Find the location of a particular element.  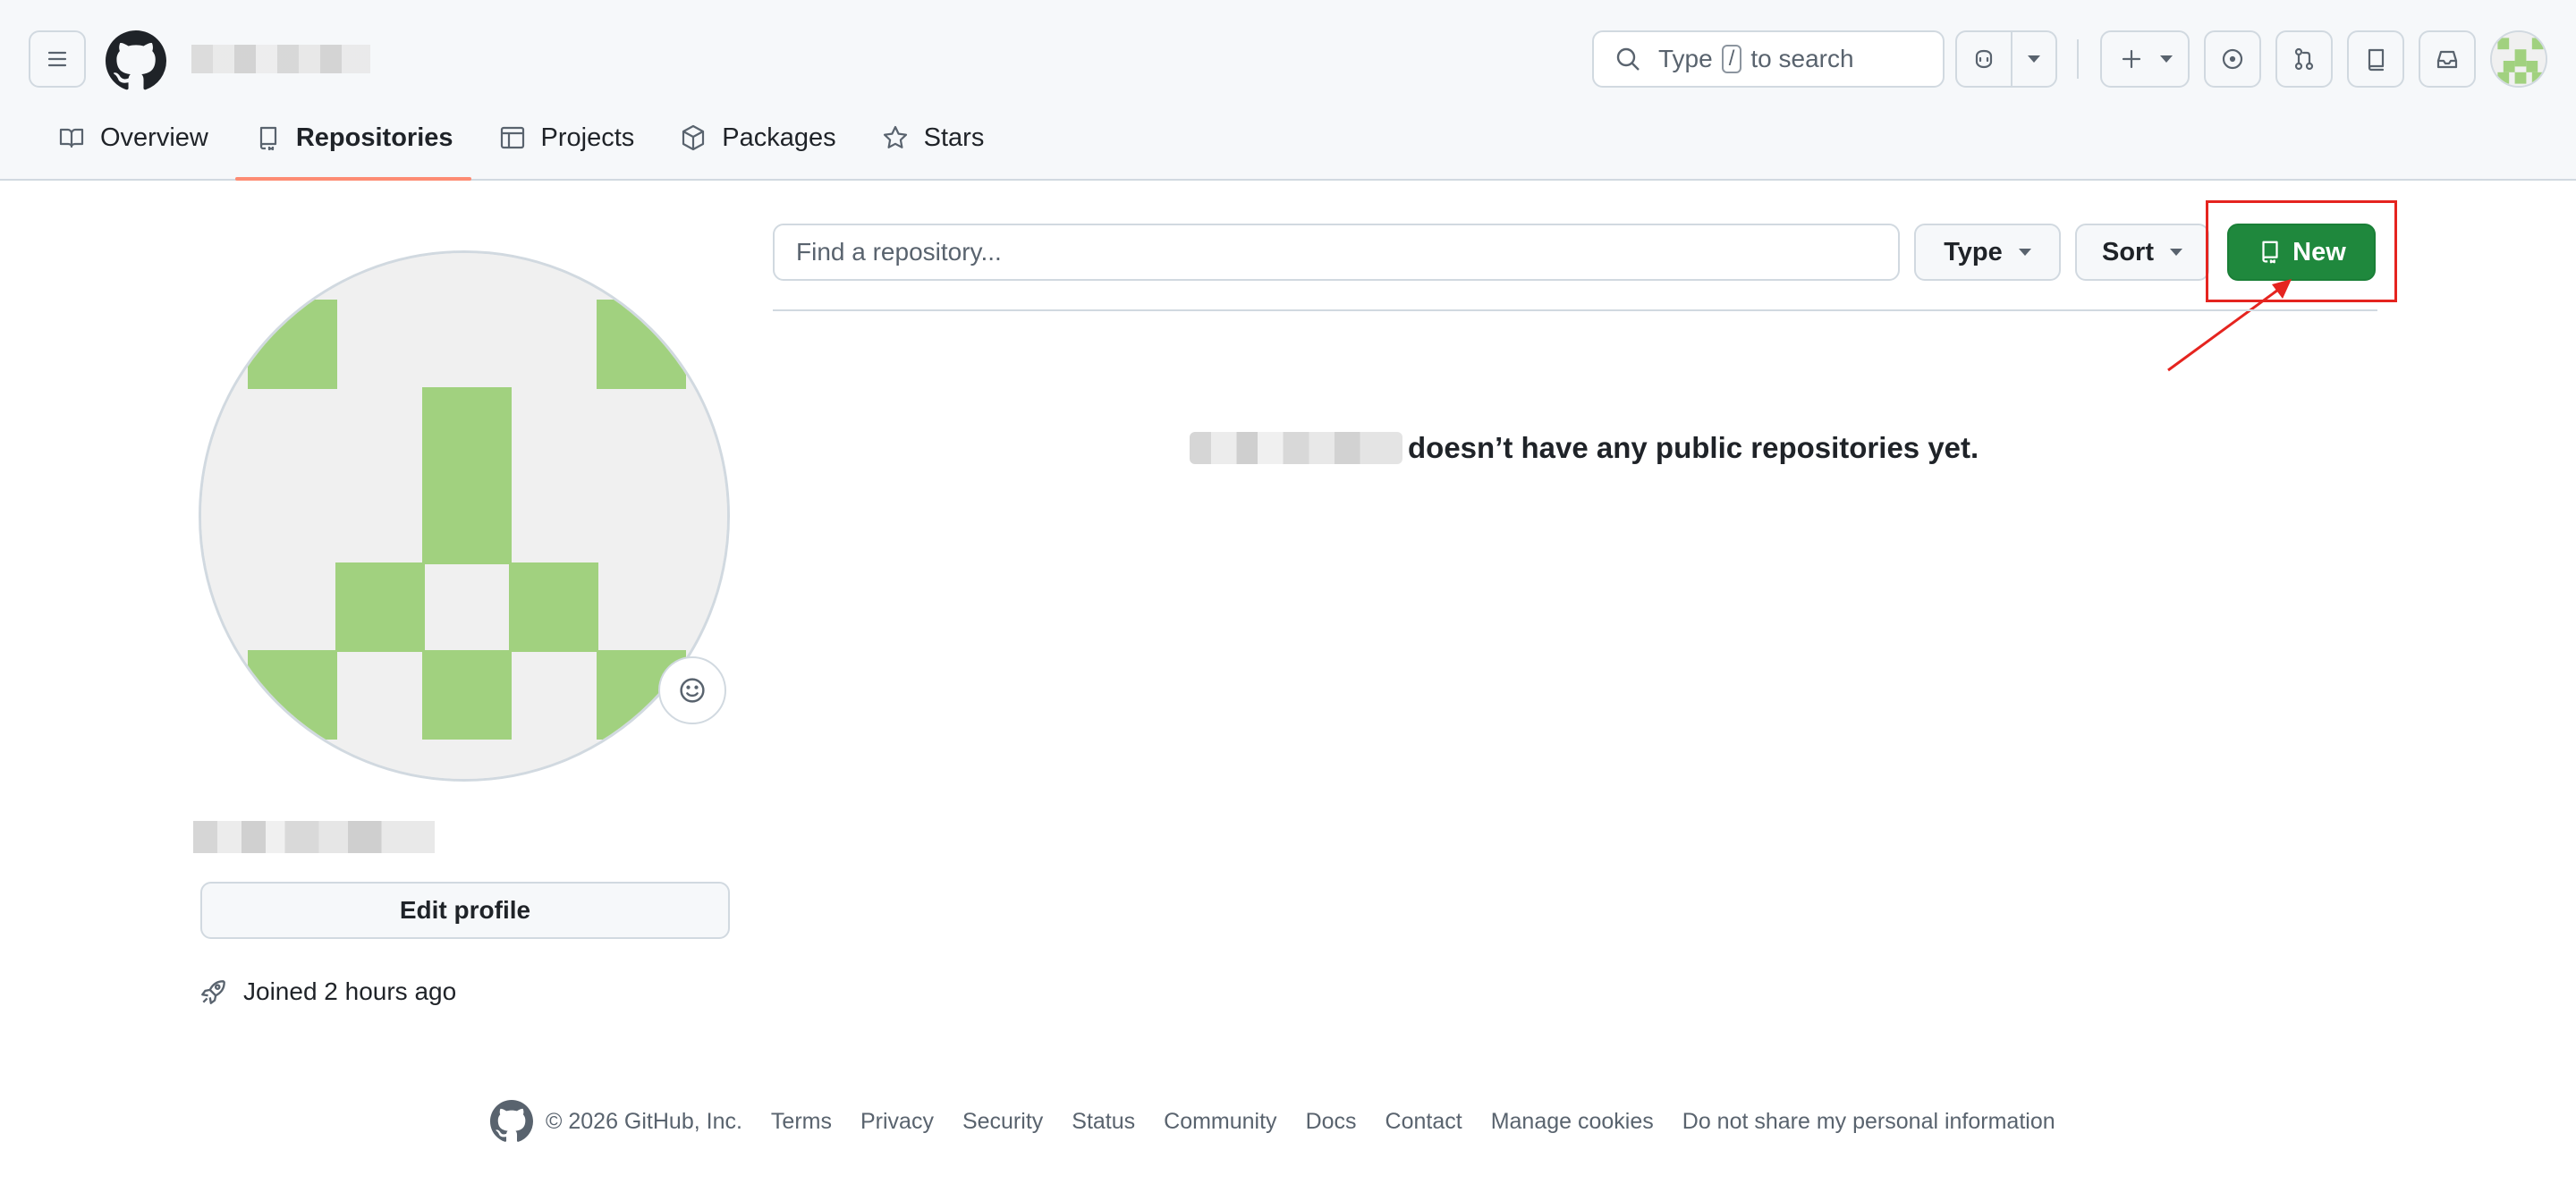

hamburger-icon is located at coordinates (57, 59).